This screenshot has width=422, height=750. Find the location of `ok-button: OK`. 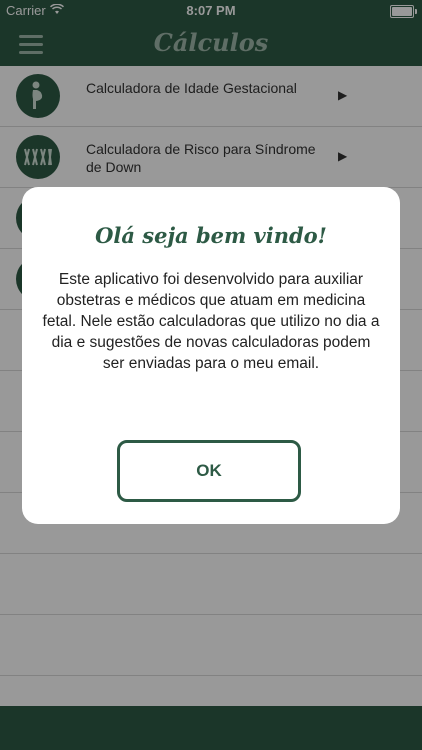

ok-button: OK is located at coordinates (209, 471).